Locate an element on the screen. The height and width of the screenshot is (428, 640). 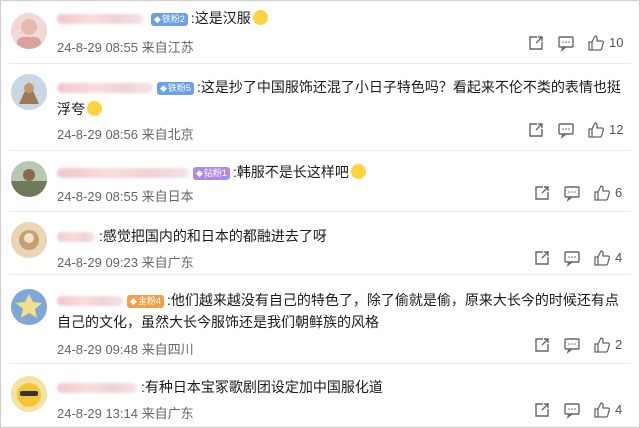
grin-emoji-icon is located at coordinates (260, 17).